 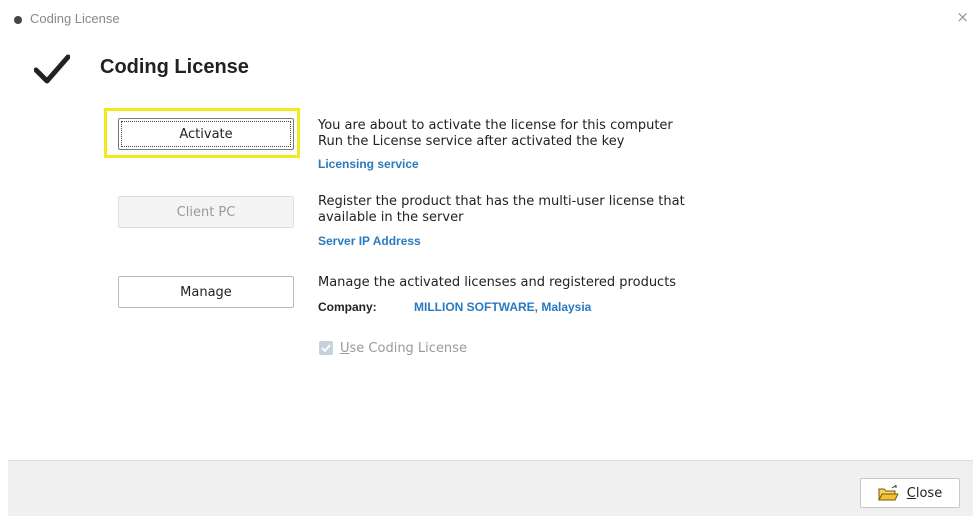 What do you see at coordinates (174, 67) in the screenshot?
I see `page-title: Coding License` at bounding box center [174, 67].